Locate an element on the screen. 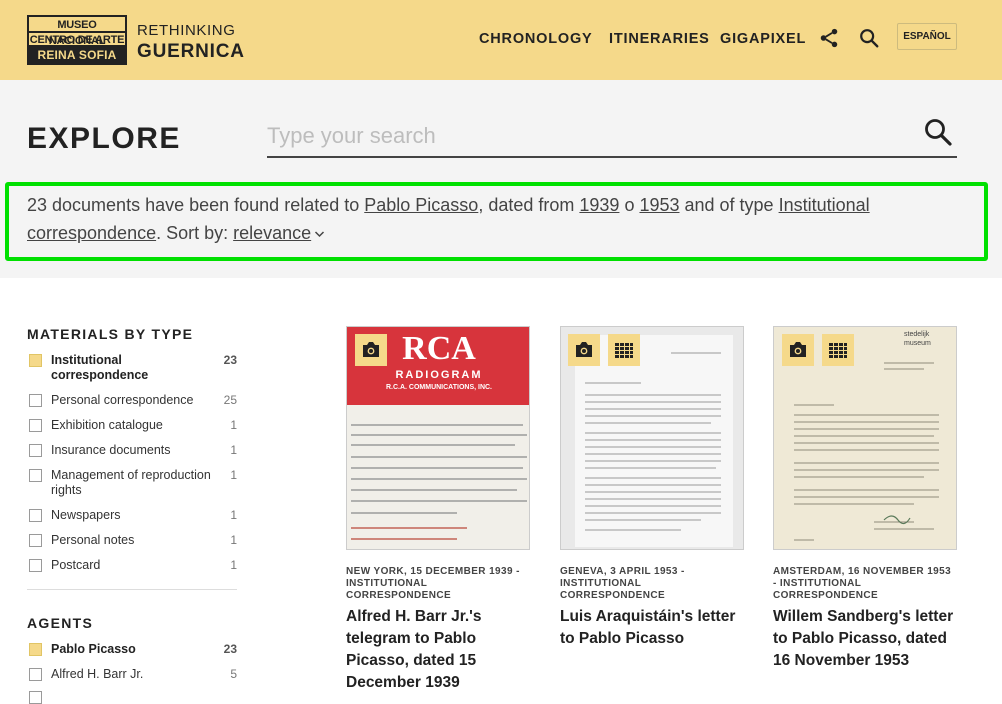 The image size is (1002, 704). filter-agent-link: Pablo Picasso is located at coordinates (421, 205).